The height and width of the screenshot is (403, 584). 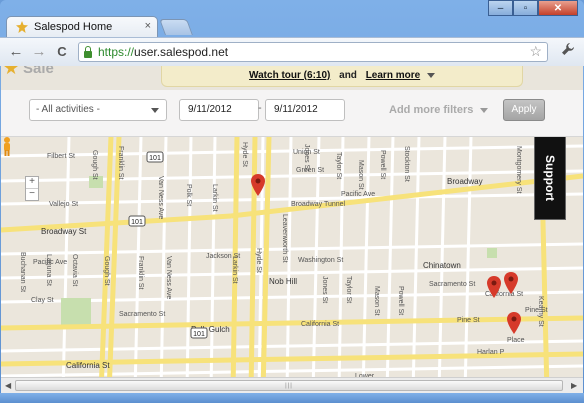 I want to click on forward-arrow-icon: →, so click(x=39, y=52).